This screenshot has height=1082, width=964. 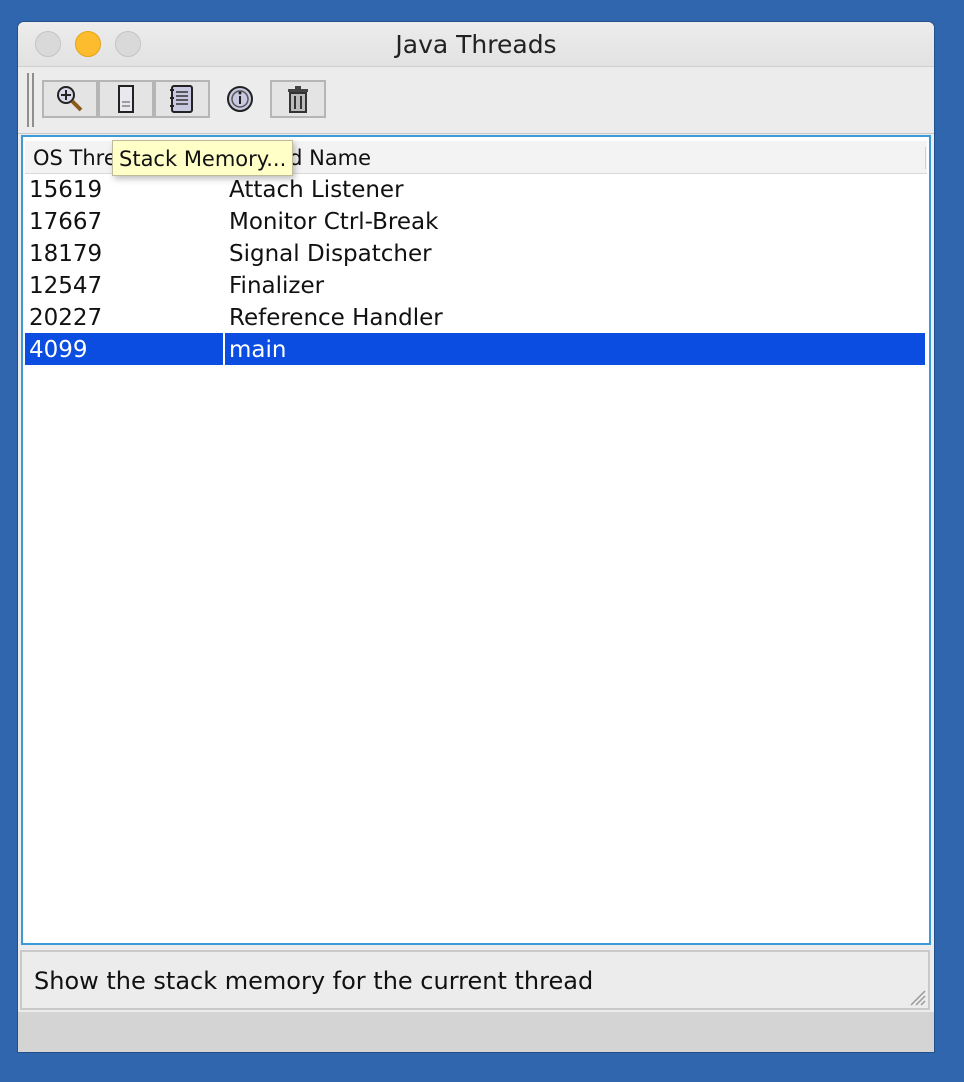 I want to click on column-header-thread-name: Thread Name, so click(x=559, y=157).